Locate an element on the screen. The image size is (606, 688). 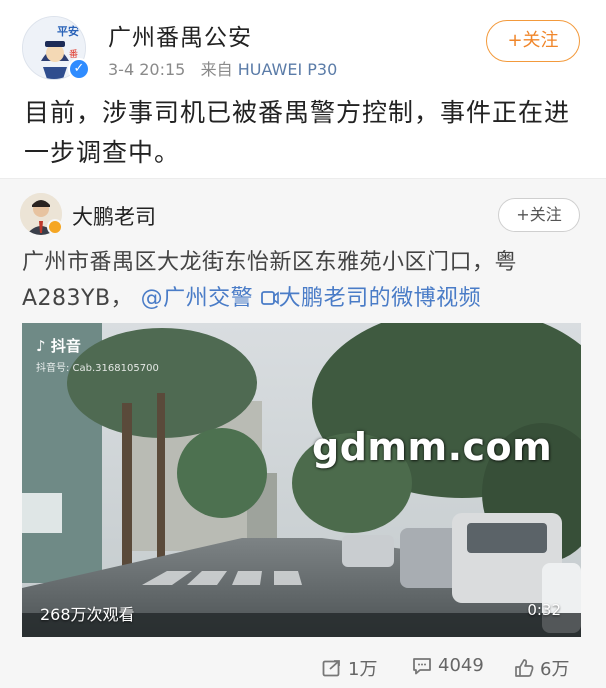
post-device: HUAWEI P30 is located at coordinates (287, 69).